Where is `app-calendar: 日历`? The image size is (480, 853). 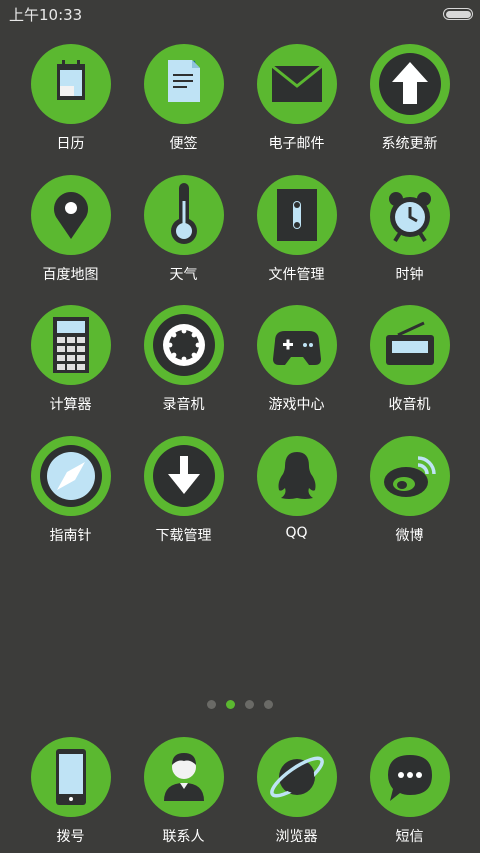 app-calendar: 日历 is located at coordinates (70, 109).